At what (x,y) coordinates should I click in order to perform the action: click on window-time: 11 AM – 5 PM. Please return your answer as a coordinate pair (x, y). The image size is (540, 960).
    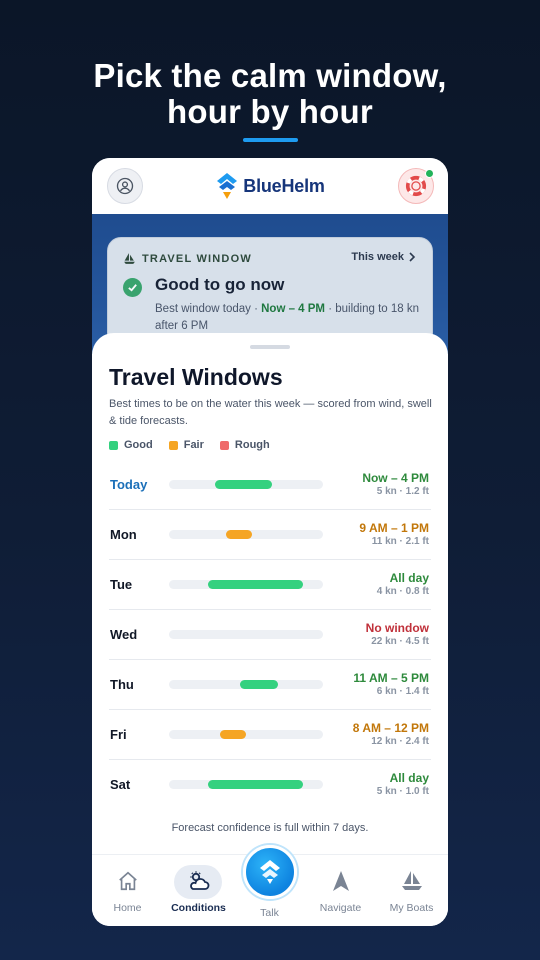
    Looking at the image, I should click on (391, 678).